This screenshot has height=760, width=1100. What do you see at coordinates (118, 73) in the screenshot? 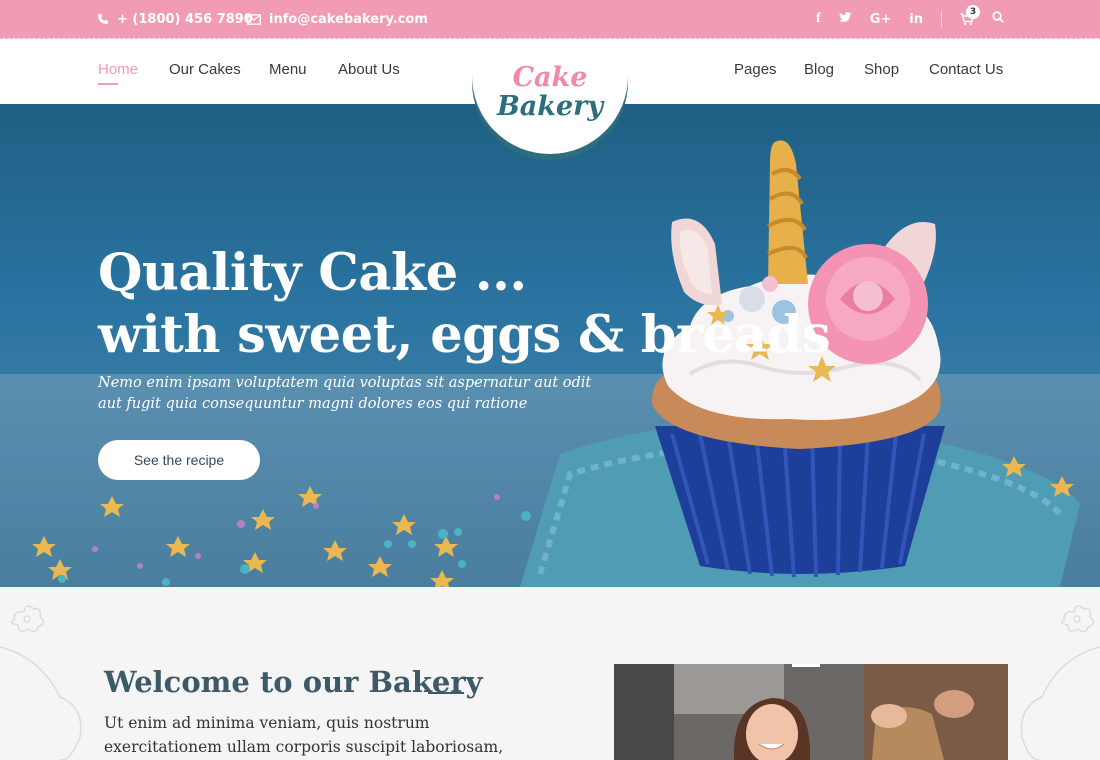
I see `nav-home: Home` at bounding box center [118, 73].